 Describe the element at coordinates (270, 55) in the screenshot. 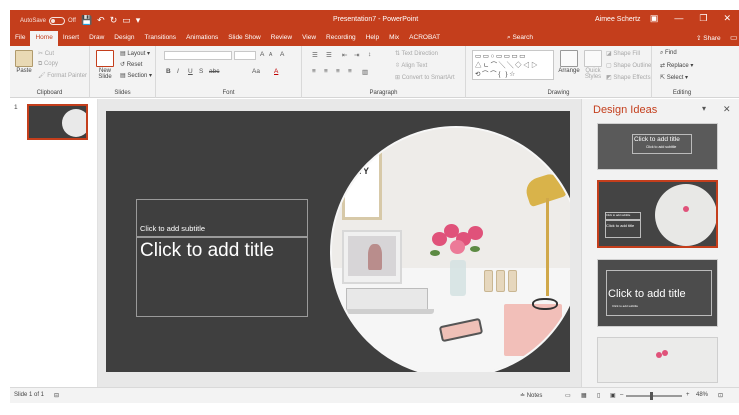

I see `shrink-font-icon: A` at that location.